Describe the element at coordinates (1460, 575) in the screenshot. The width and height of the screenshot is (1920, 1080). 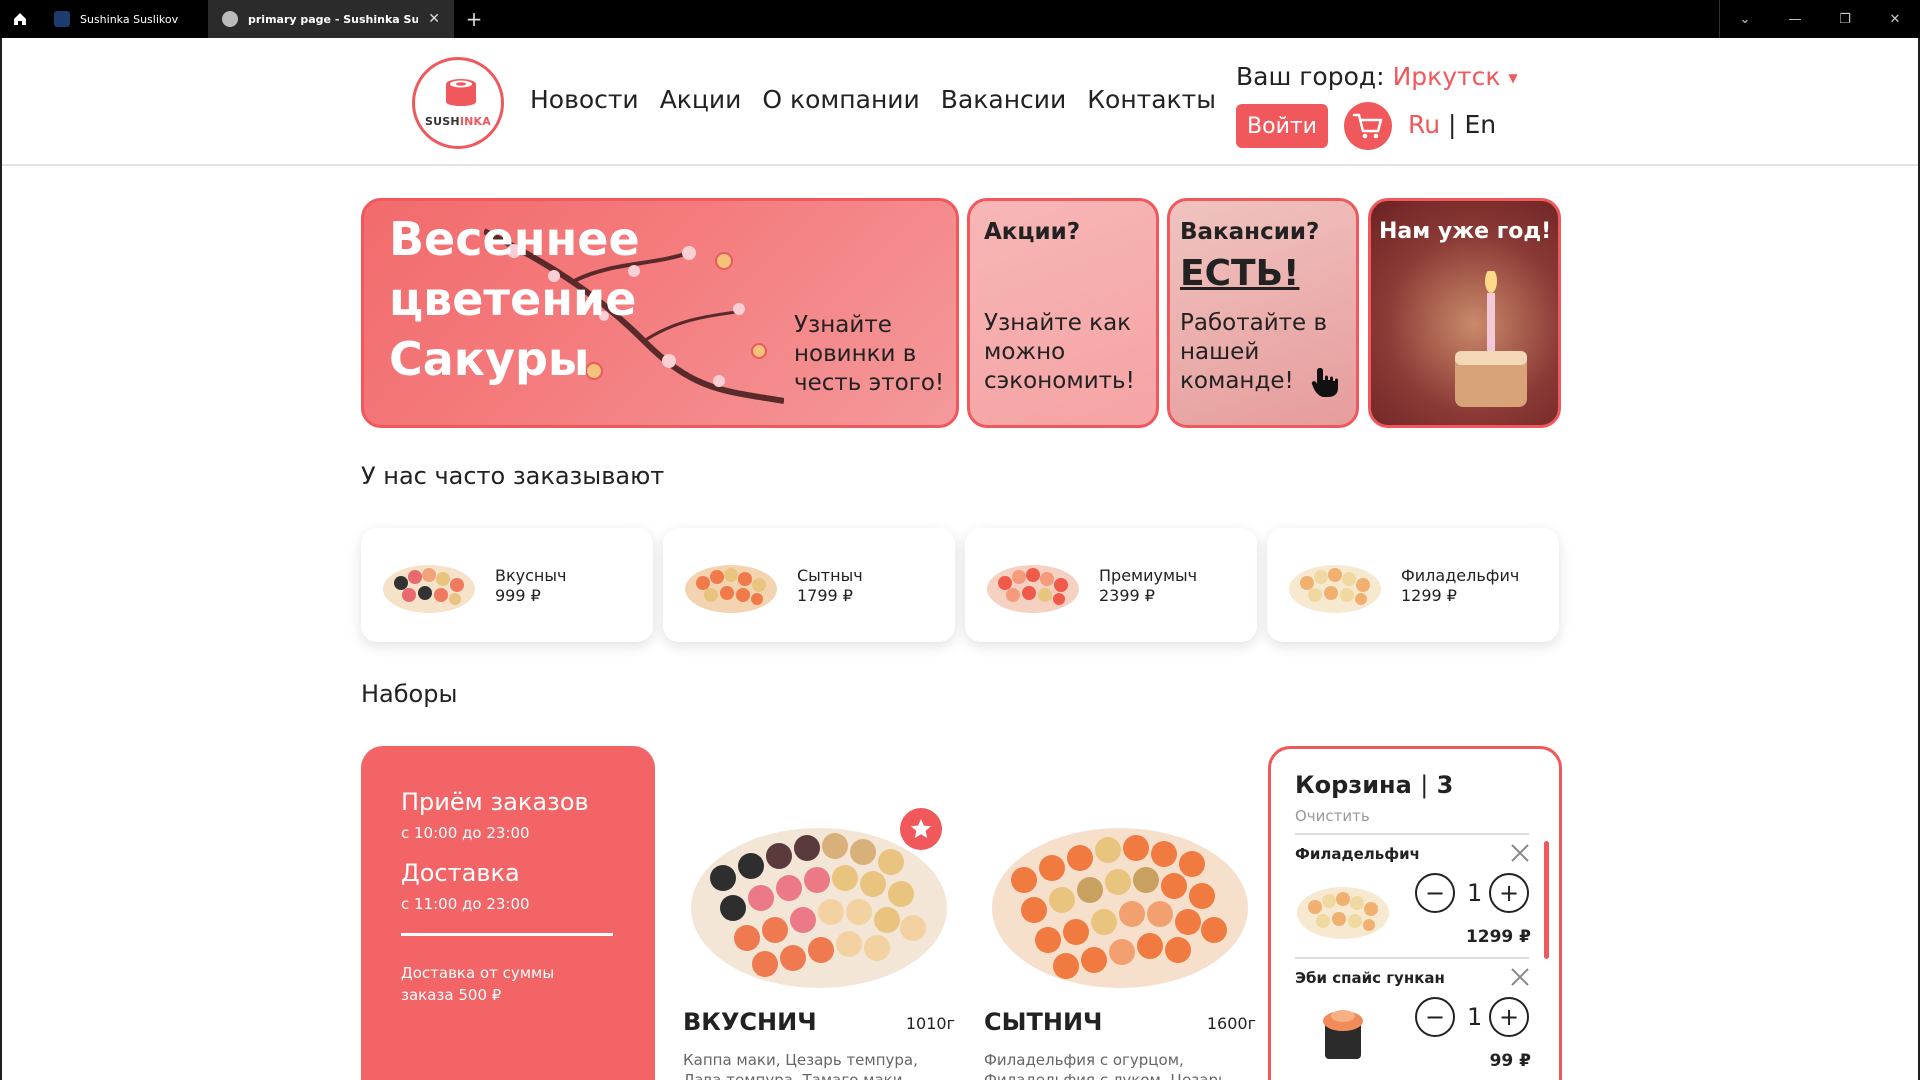
I see `popular-item-name: Филадельфич` at that location.